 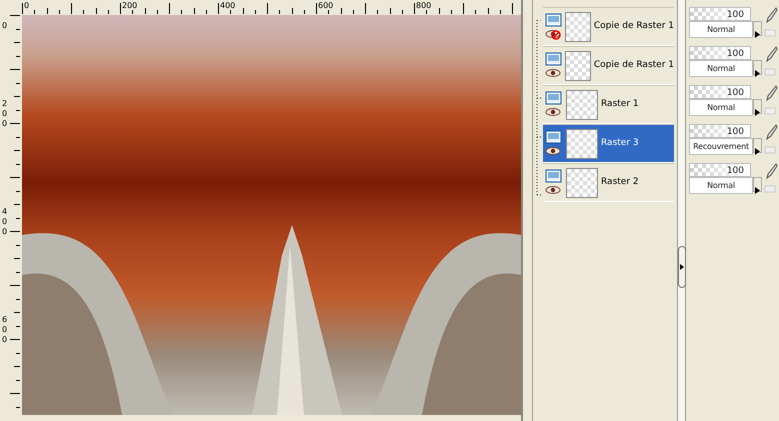 What do you see at coordinates (682, 210) in the screenshot?
I see `scroll-bar` at bounding box center [682, 210].